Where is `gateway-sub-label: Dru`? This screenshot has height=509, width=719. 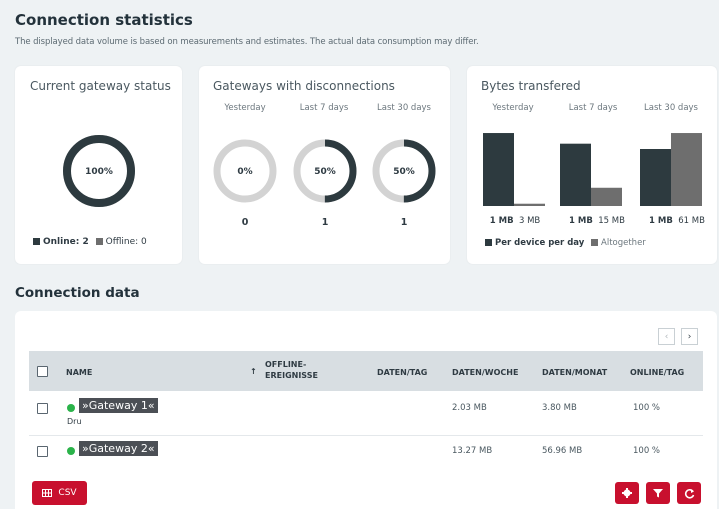
gateway-sub-label: Dru is located at coordinates (74, 421).